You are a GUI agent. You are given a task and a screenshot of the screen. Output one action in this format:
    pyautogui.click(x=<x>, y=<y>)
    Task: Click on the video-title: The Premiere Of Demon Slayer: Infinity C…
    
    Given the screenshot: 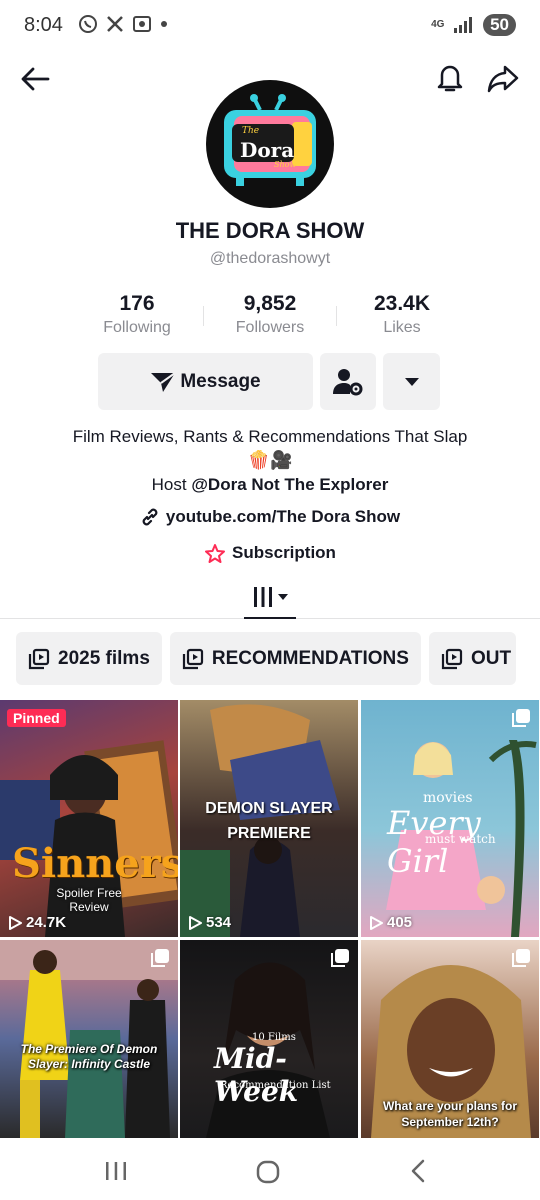 What is the action you would take?
    pyautogui.click(x=89, y=1056)
    